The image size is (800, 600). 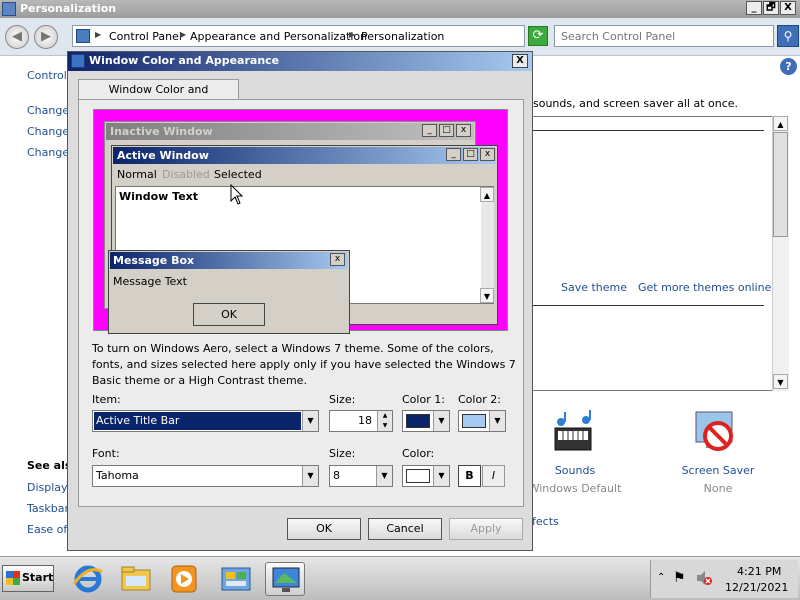 I want to click on windows-explorer-icon, so click(x=136, y=579).